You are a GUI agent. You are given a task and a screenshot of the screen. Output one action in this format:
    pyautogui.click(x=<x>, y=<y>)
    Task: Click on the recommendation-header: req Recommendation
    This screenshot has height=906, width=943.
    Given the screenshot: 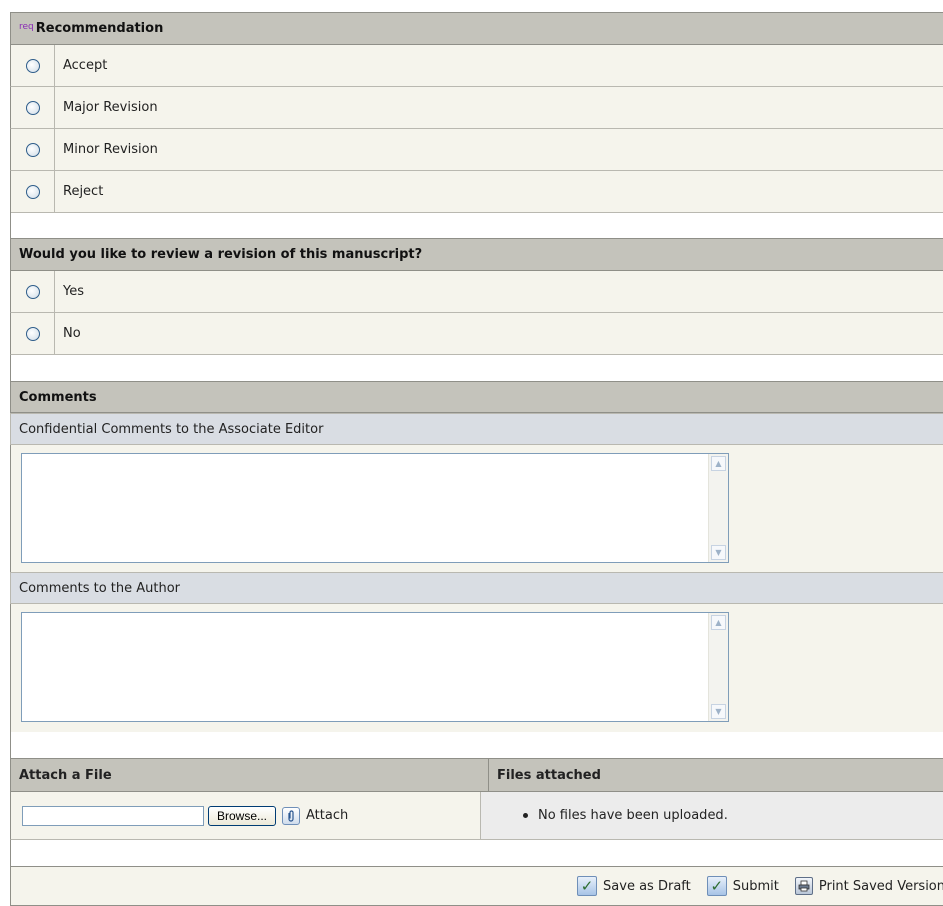 What is the action you would take?
    pyautogui.click(x=476, y=28)
    